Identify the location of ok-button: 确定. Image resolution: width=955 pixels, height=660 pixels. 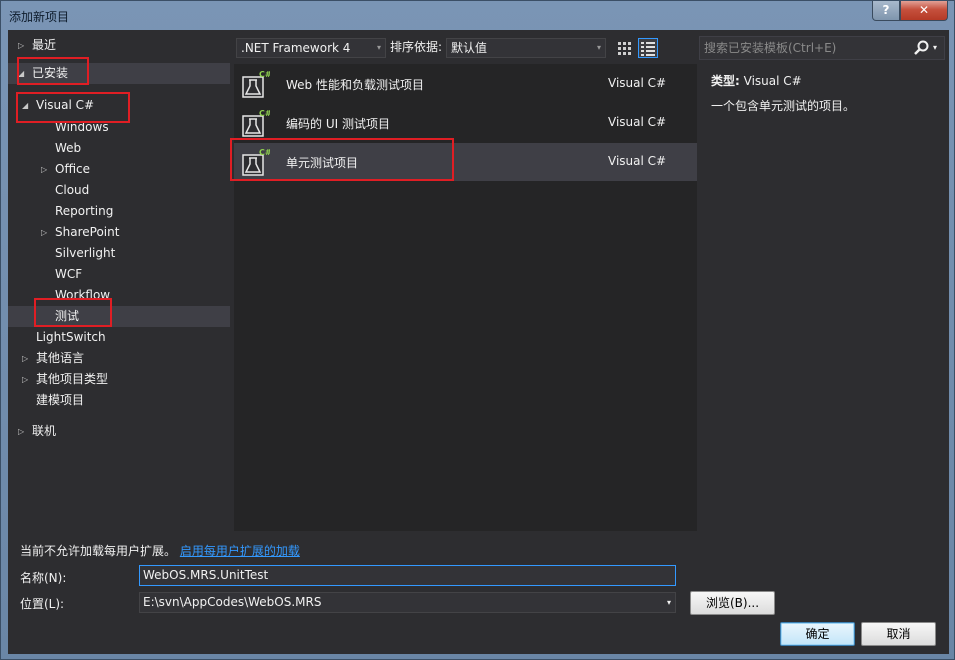
(817, 634).